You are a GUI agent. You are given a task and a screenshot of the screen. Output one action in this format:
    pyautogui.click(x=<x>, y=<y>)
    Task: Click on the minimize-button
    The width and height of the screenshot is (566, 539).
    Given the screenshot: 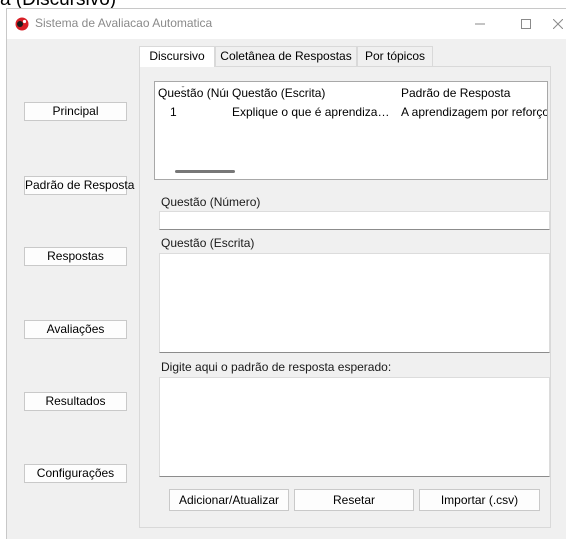 What is the action you would take?
    pyautogui.click(x=480, y=24)
    